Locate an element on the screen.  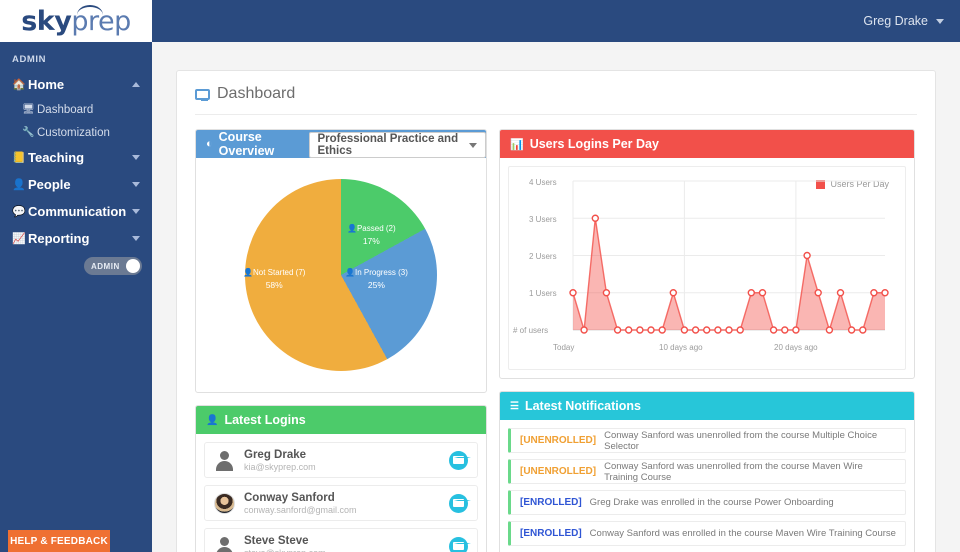
wrench-icon: 🔧 is located at coordinates (28, 132).